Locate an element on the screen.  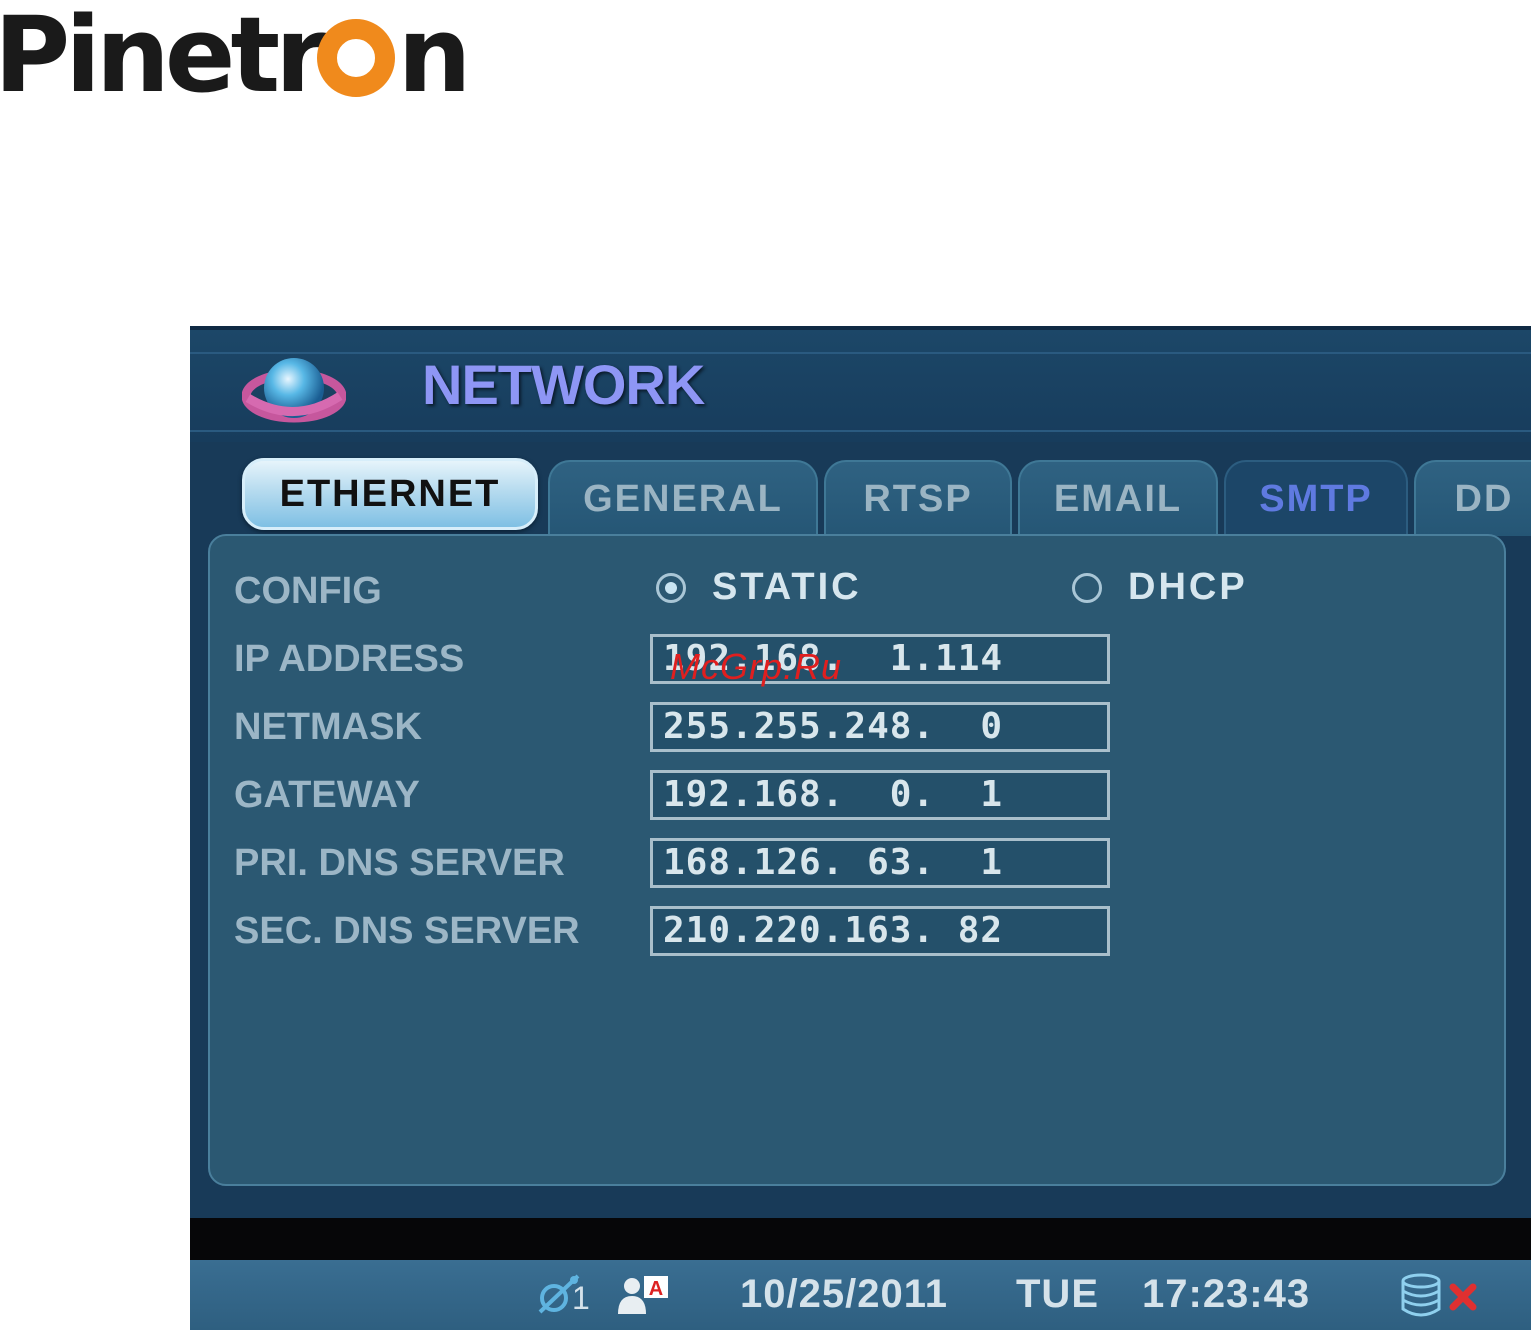
tab-rtsp: RTSP is located at coordinates (918, 498).